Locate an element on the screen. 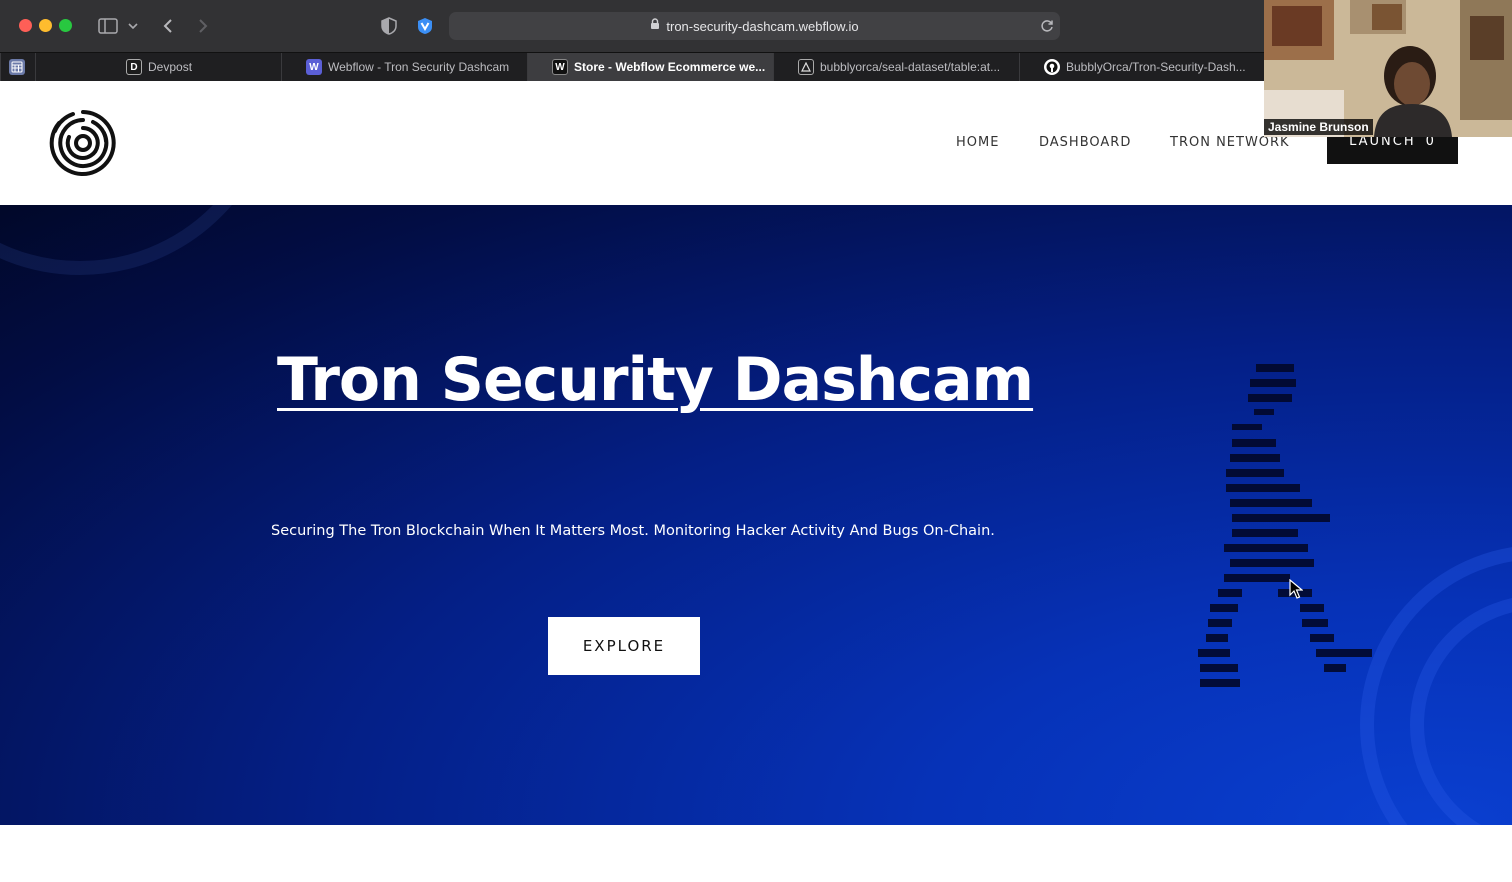 This screenshot has height=882, width=1512. webcam-overlay: Jasmine Brunson is located at coordinates (1388, 68).